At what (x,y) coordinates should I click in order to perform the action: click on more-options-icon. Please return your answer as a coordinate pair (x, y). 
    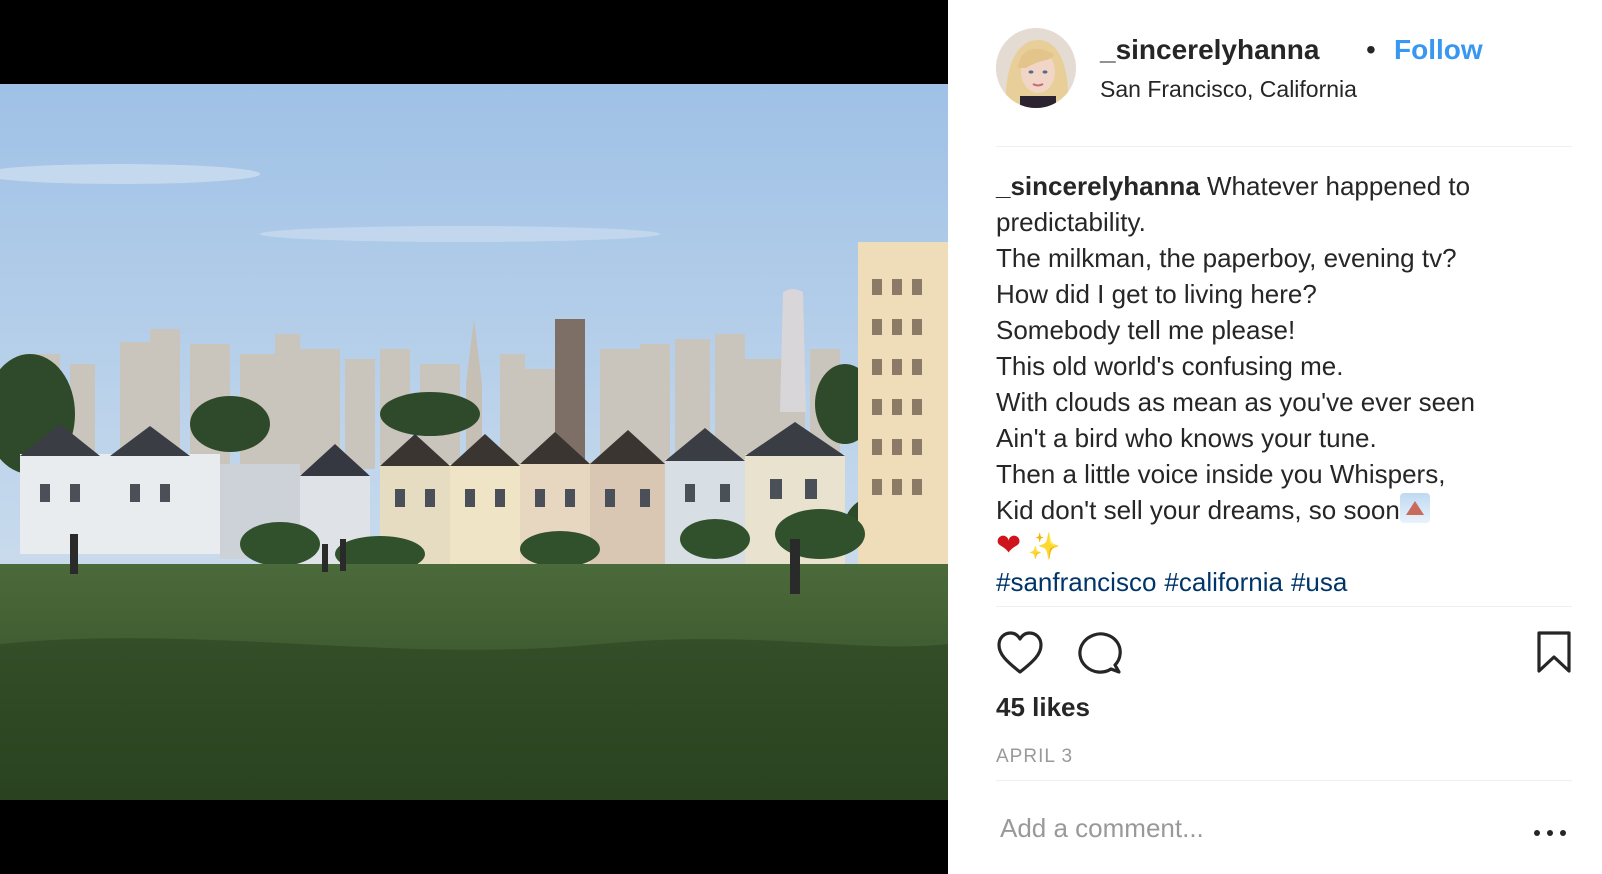
    Looking at the image, I should click on (1551, 835).